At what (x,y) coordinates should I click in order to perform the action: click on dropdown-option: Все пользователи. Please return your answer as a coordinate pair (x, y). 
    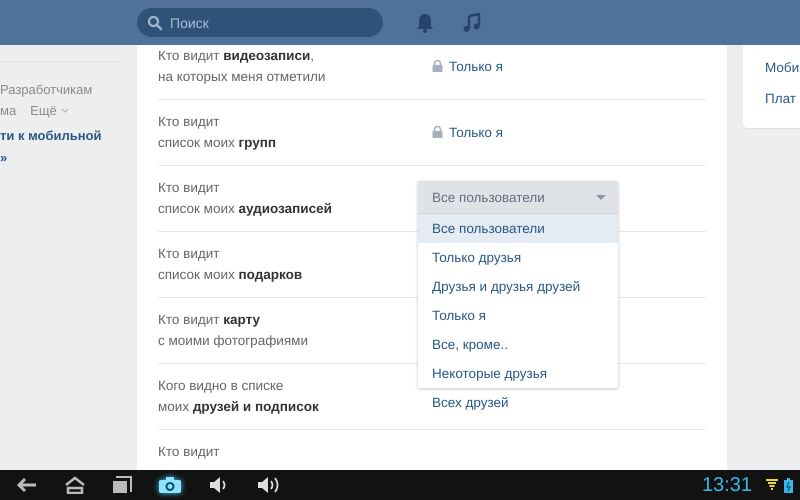
    Looking at the image, I should click on (518, 228).